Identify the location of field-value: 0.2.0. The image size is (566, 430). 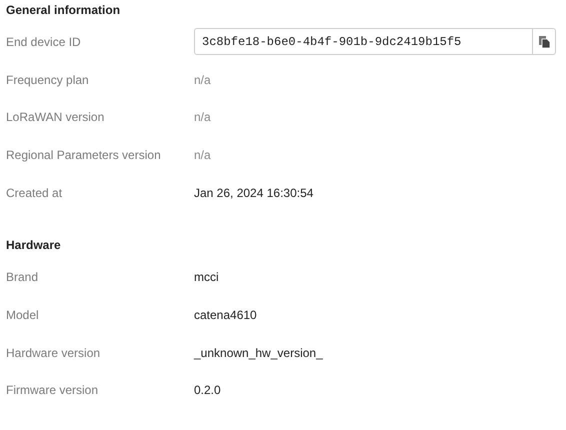
(207, 391).